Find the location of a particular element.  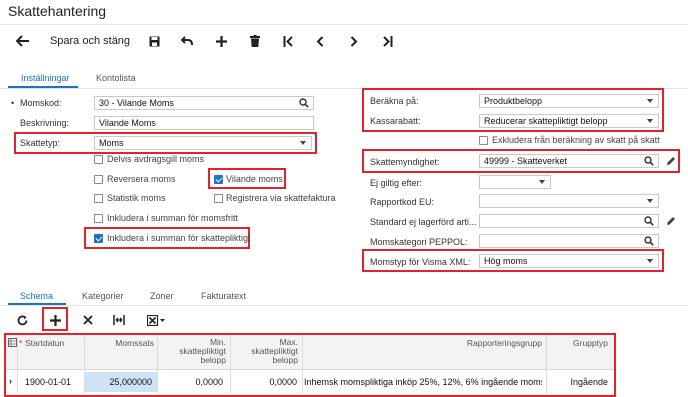

skattemyndighet-field: 49999 - Skatteverket is located at coordinates (569, 161).